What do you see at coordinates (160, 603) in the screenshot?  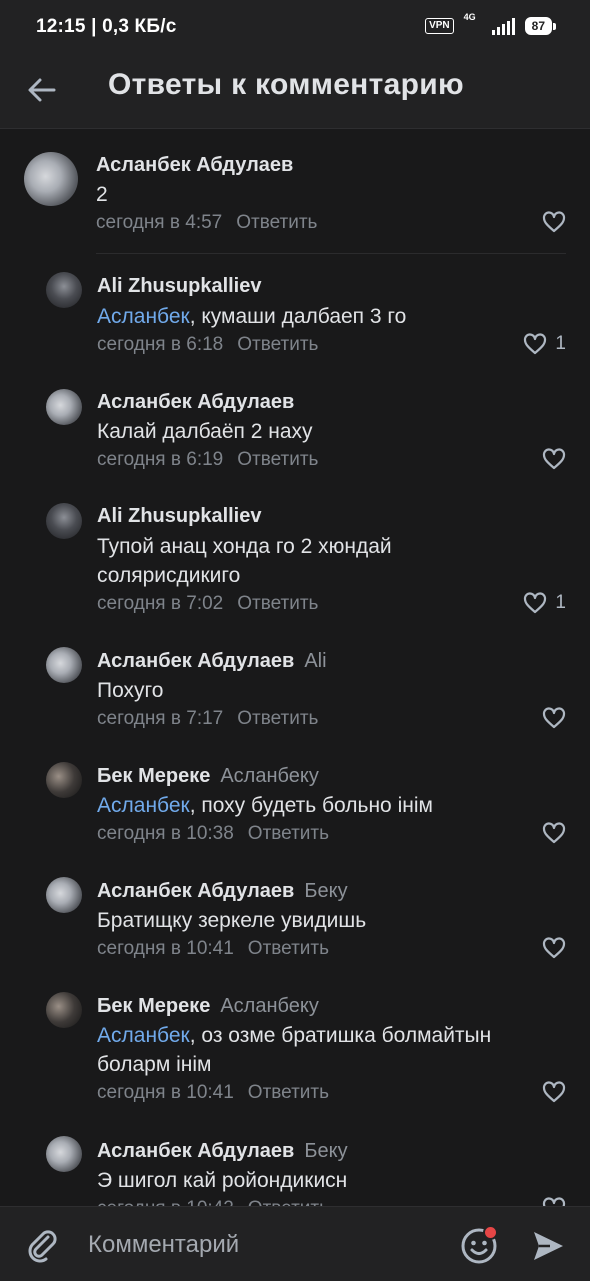 I see `comment-time: сегодня в 7:02` at bounding box center [160, 603].